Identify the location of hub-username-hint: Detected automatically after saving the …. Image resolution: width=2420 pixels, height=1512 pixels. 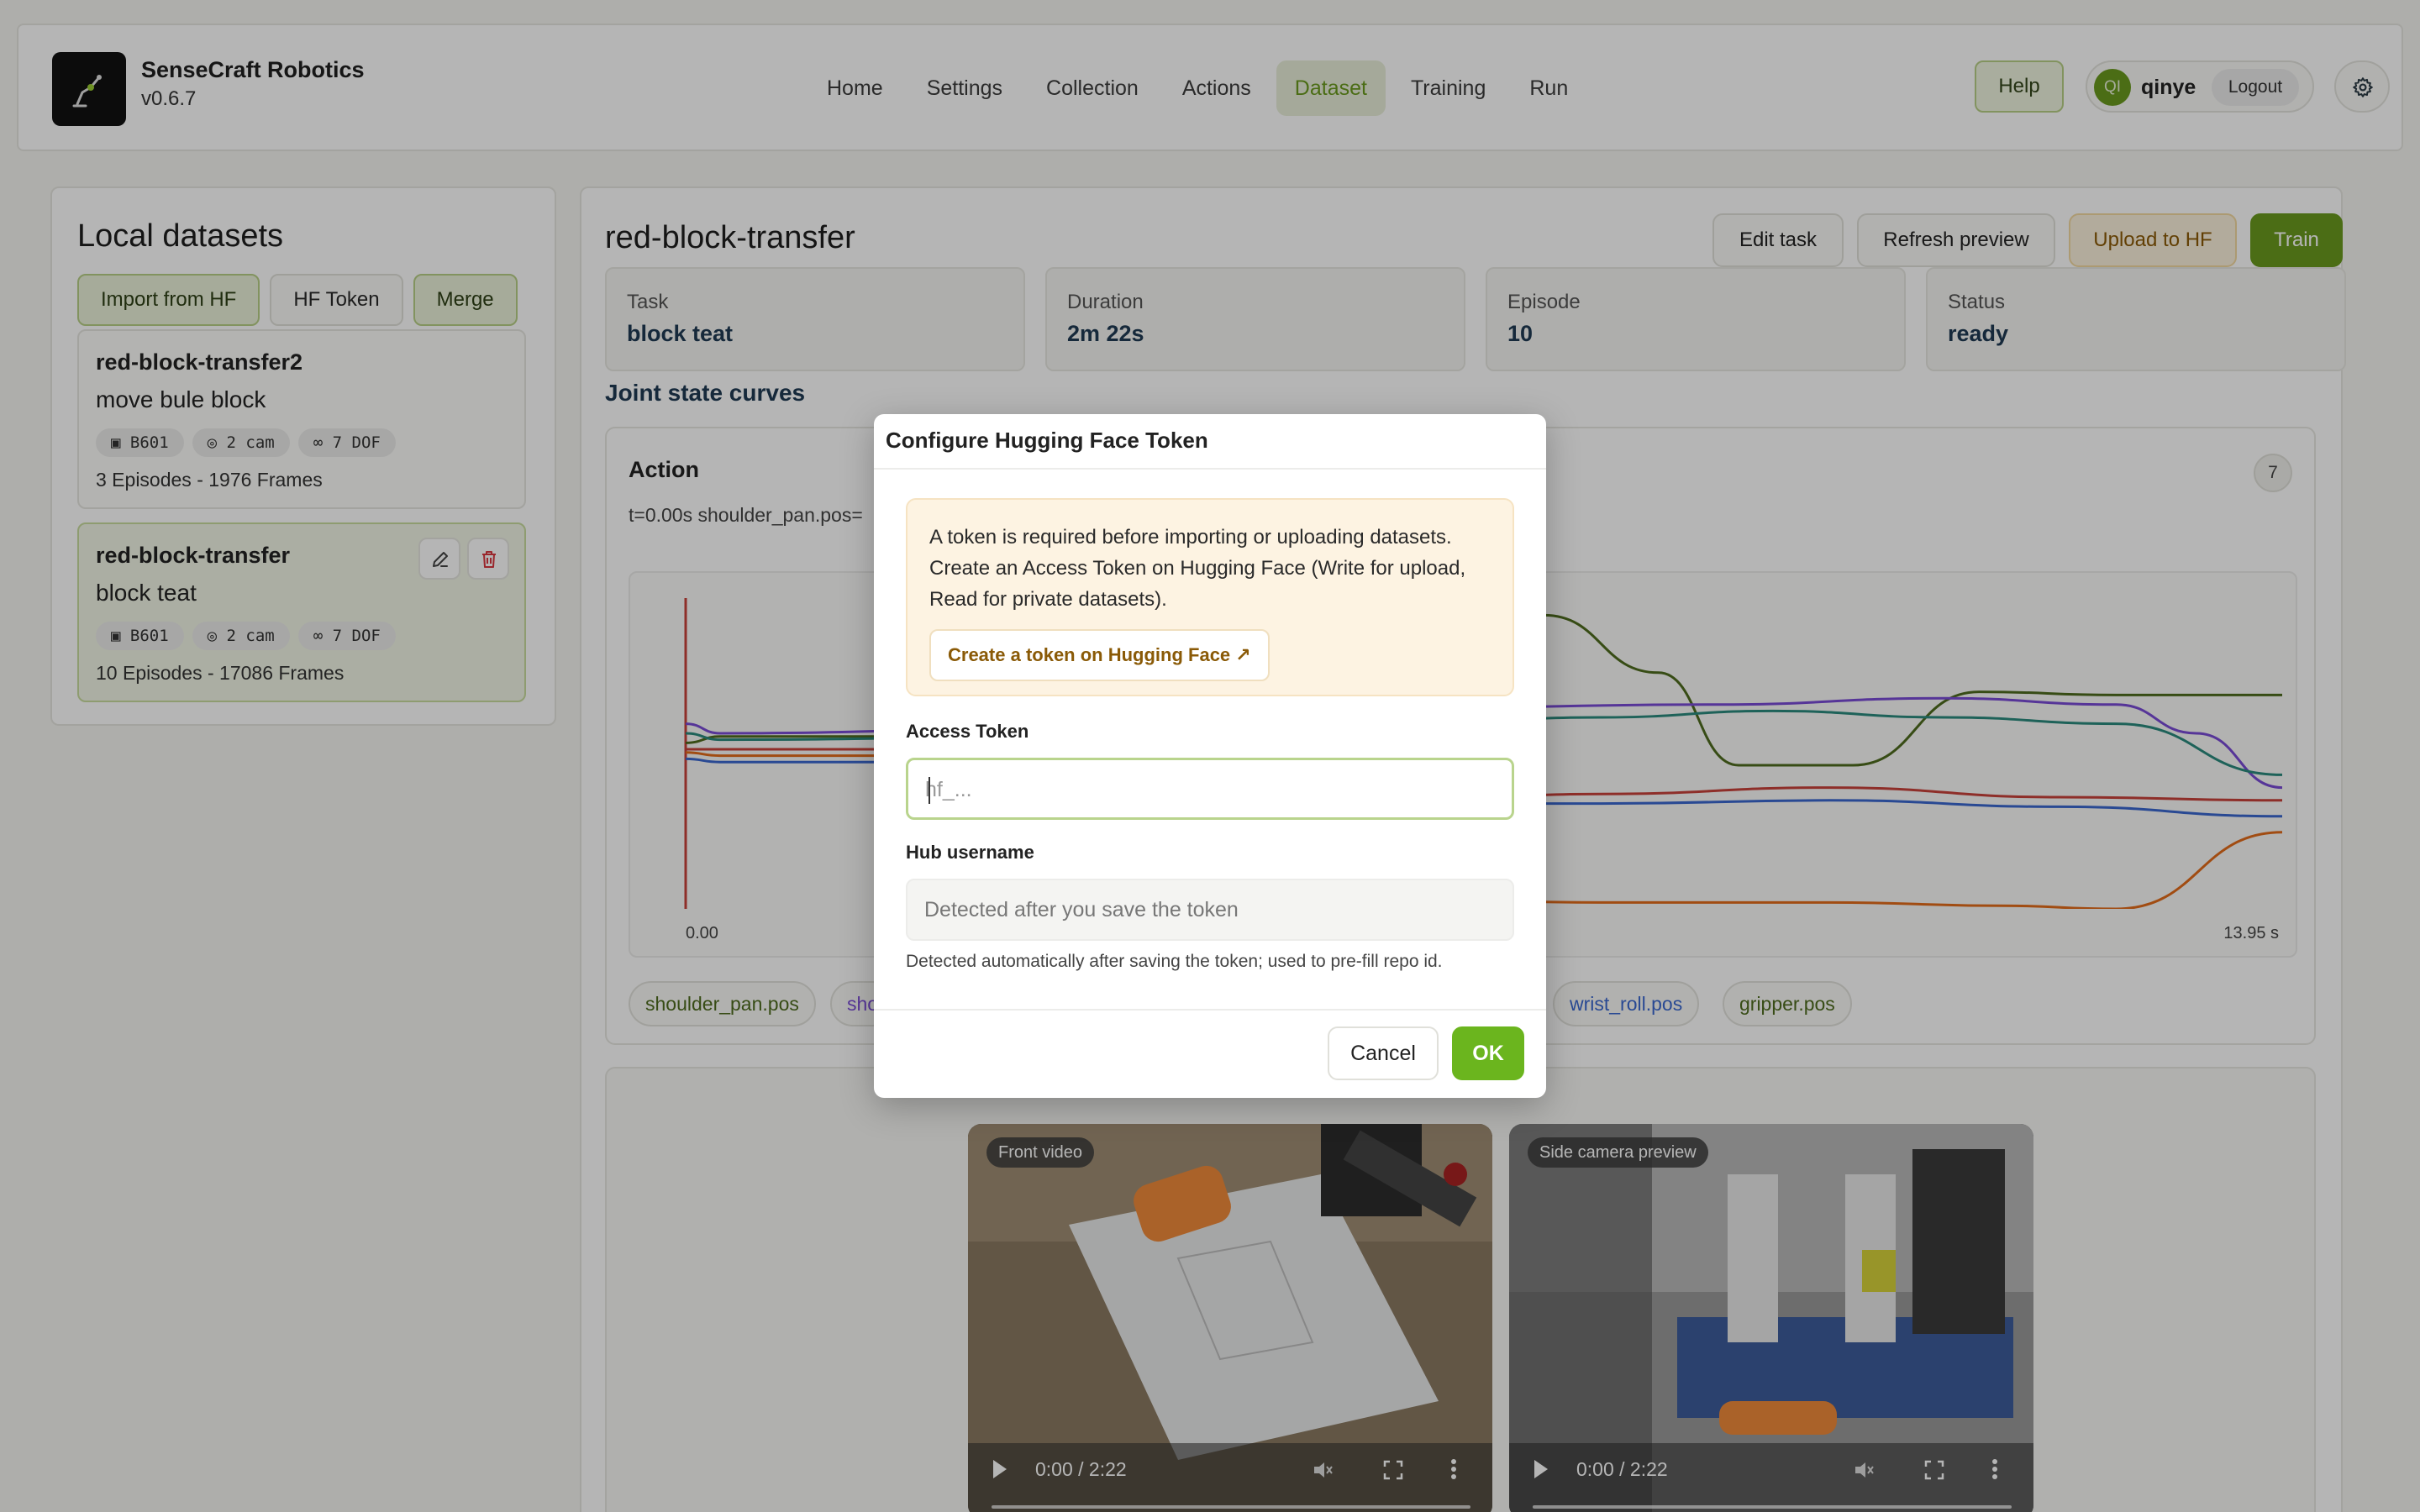
(1174, 961).